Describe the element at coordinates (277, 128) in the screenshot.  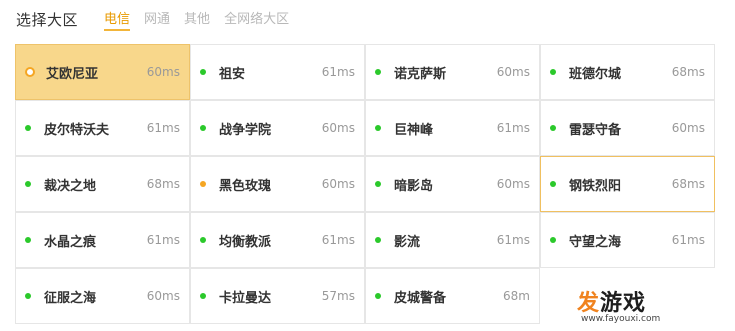
I see `server-cell: 战争学院 60ms` at that location.